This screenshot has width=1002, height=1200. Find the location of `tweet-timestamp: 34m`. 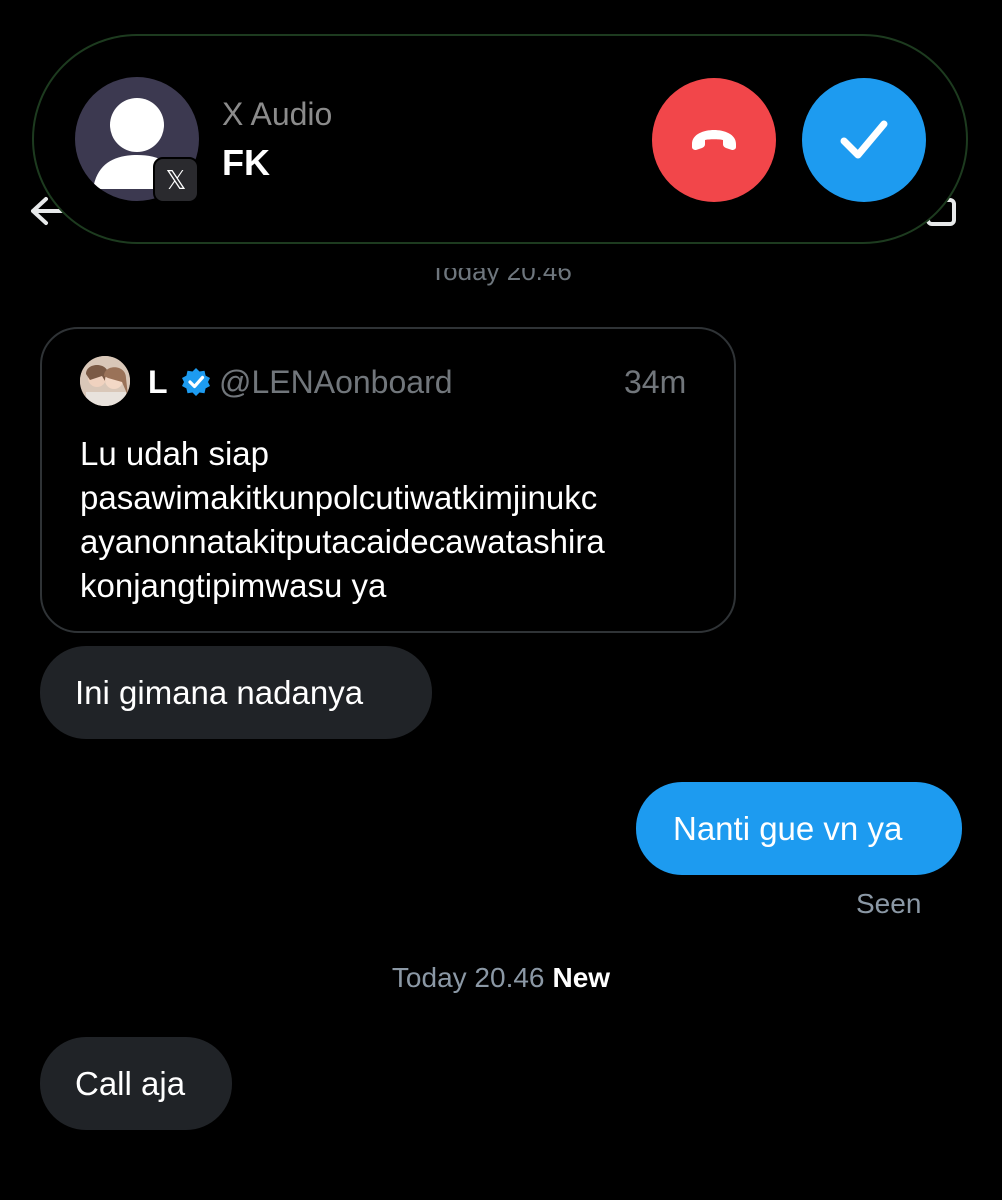

tweet-timestamp: 34m is located at coordinates (655, 382).